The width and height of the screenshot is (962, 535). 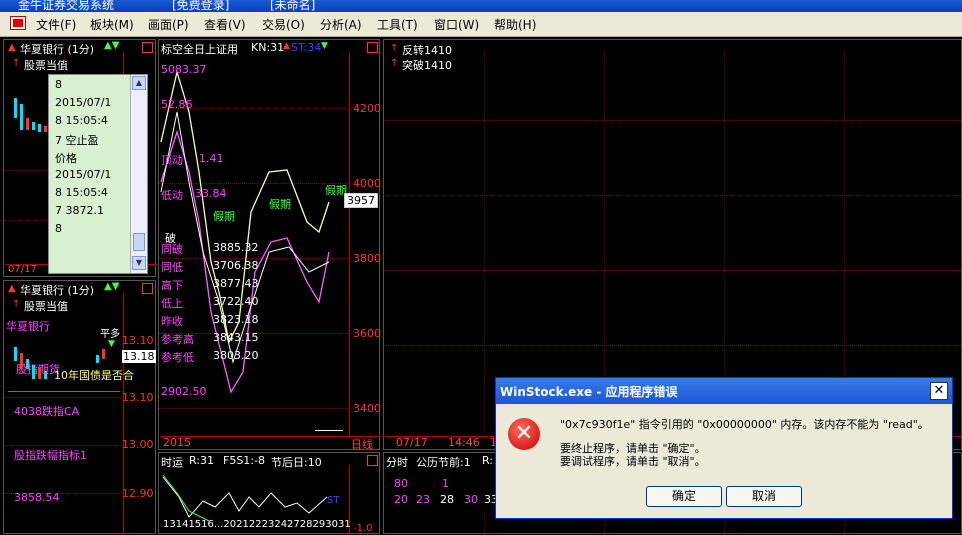 I want to click on stat-label: 同破, so click(x=172, y=249).